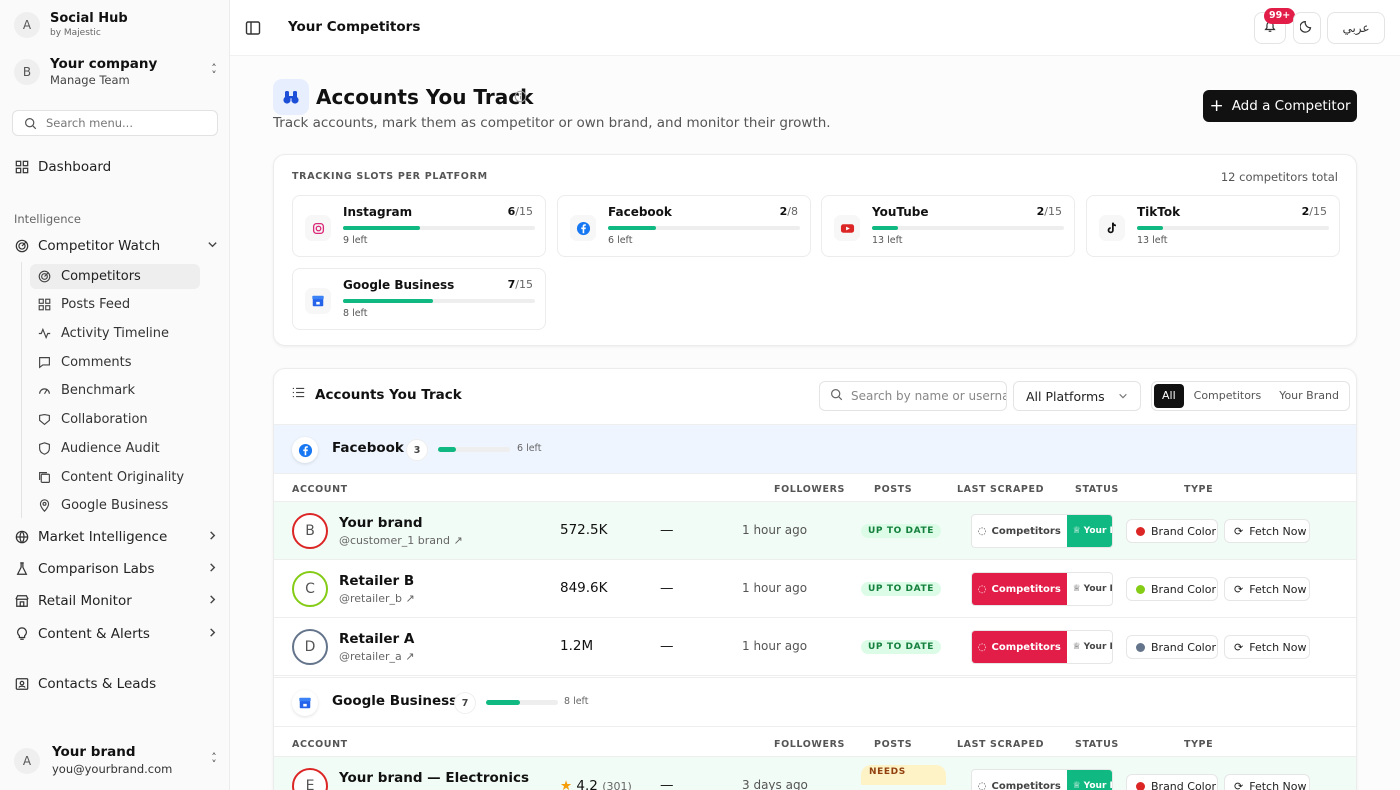  I want to click on sidebar-item-audience-audit: Audience Audit, so click(115, 448).